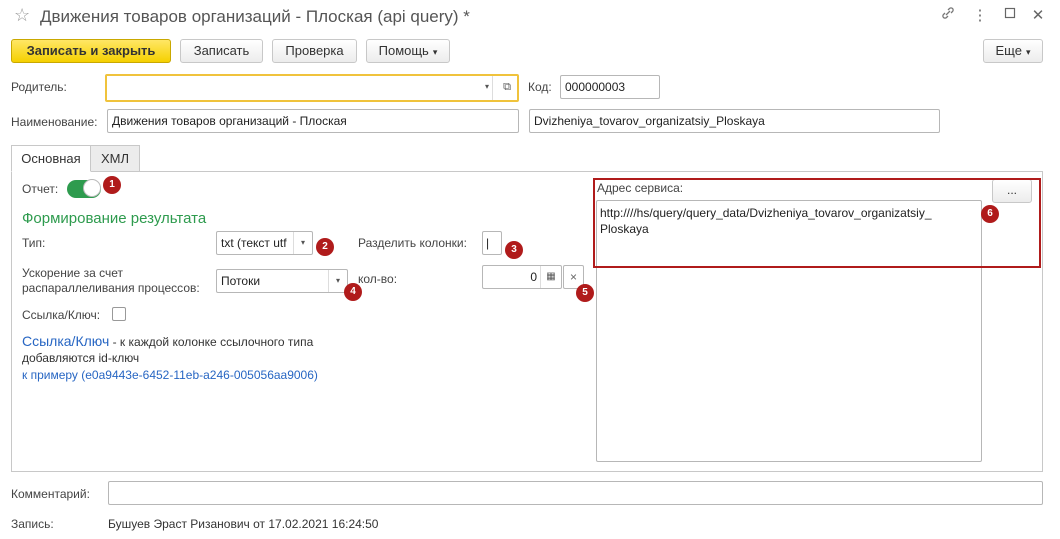  I want to click on close-window-icon: ✕, so click(1038, 15).